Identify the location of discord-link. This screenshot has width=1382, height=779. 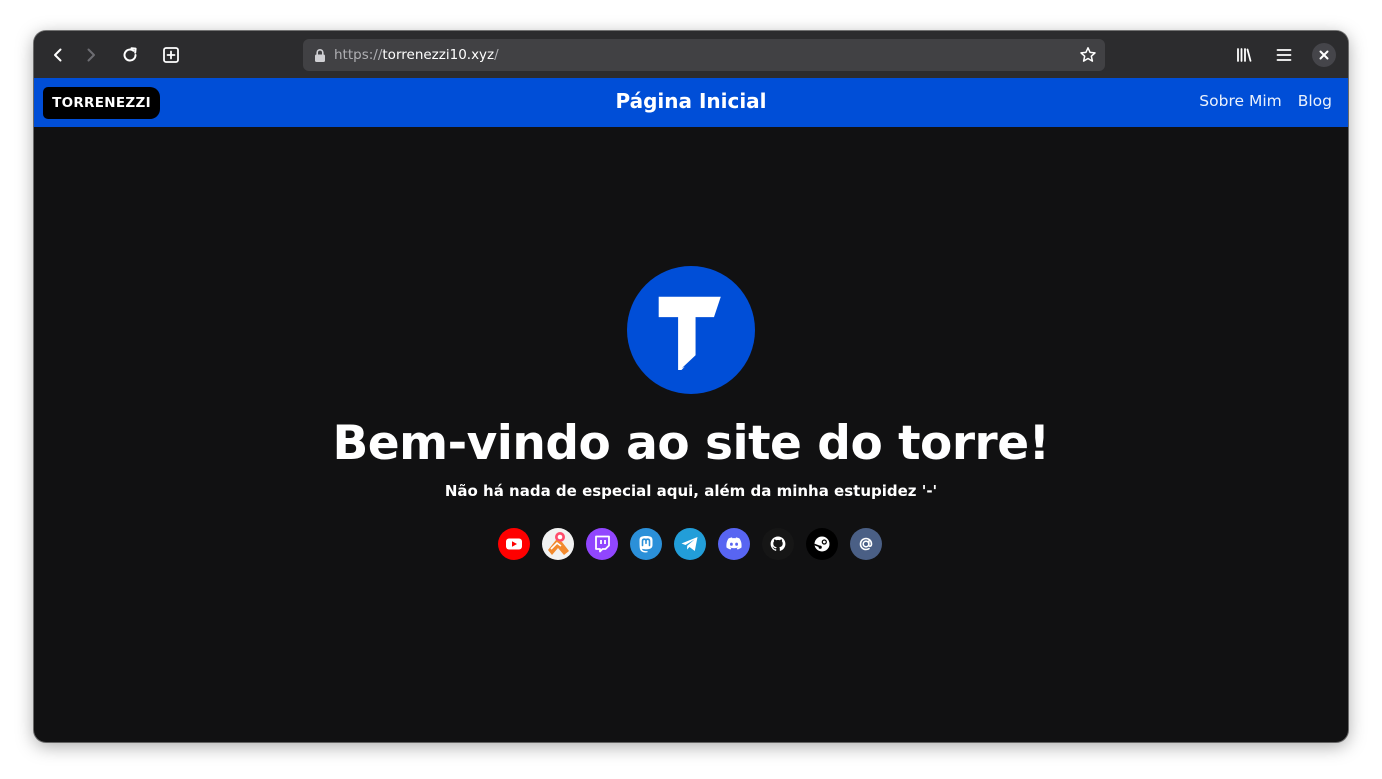
(734, 544).